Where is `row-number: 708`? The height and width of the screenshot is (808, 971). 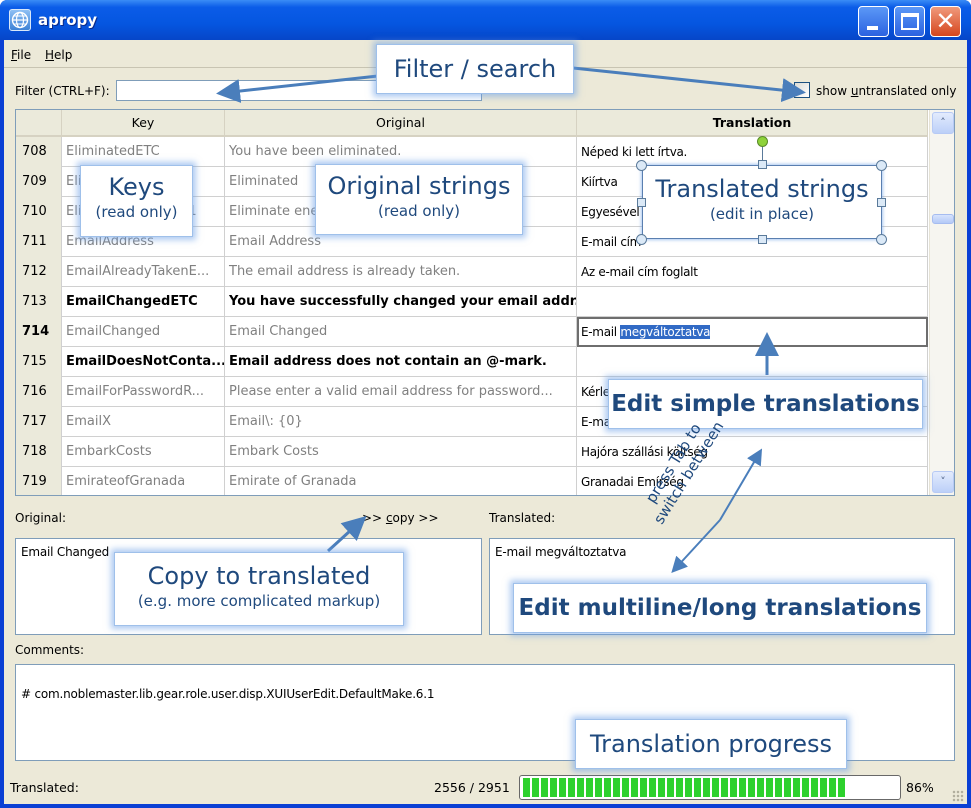
row-number: 708 is located at coordinates (39, 152).